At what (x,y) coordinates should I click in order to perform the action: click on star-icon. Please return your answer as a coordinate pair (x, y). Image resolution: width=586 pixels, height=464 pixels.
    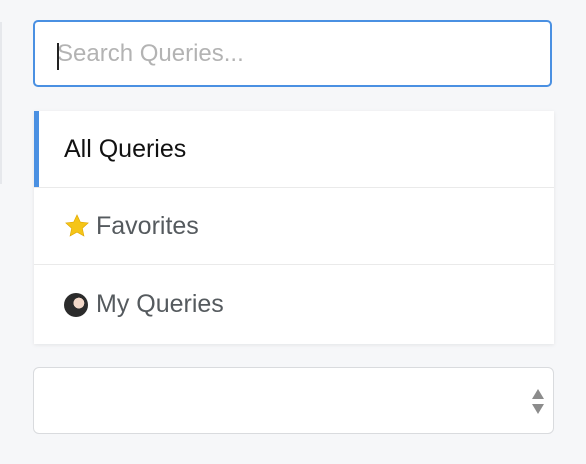
    Looking at the image, I should click on (77, 226).